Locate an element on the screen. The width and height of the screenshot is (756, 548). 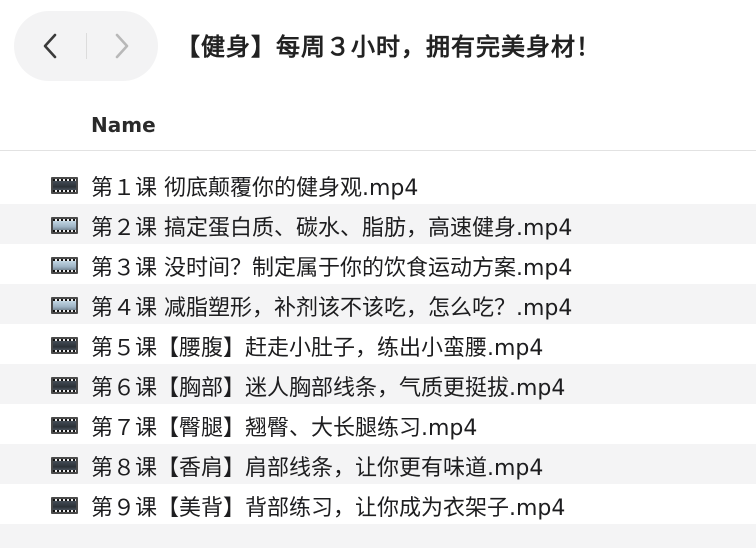
file-row: 第２课 搞定蛋白质、碳水、脂肪，高速健身.mp4 is located at coordinates (378, 224).